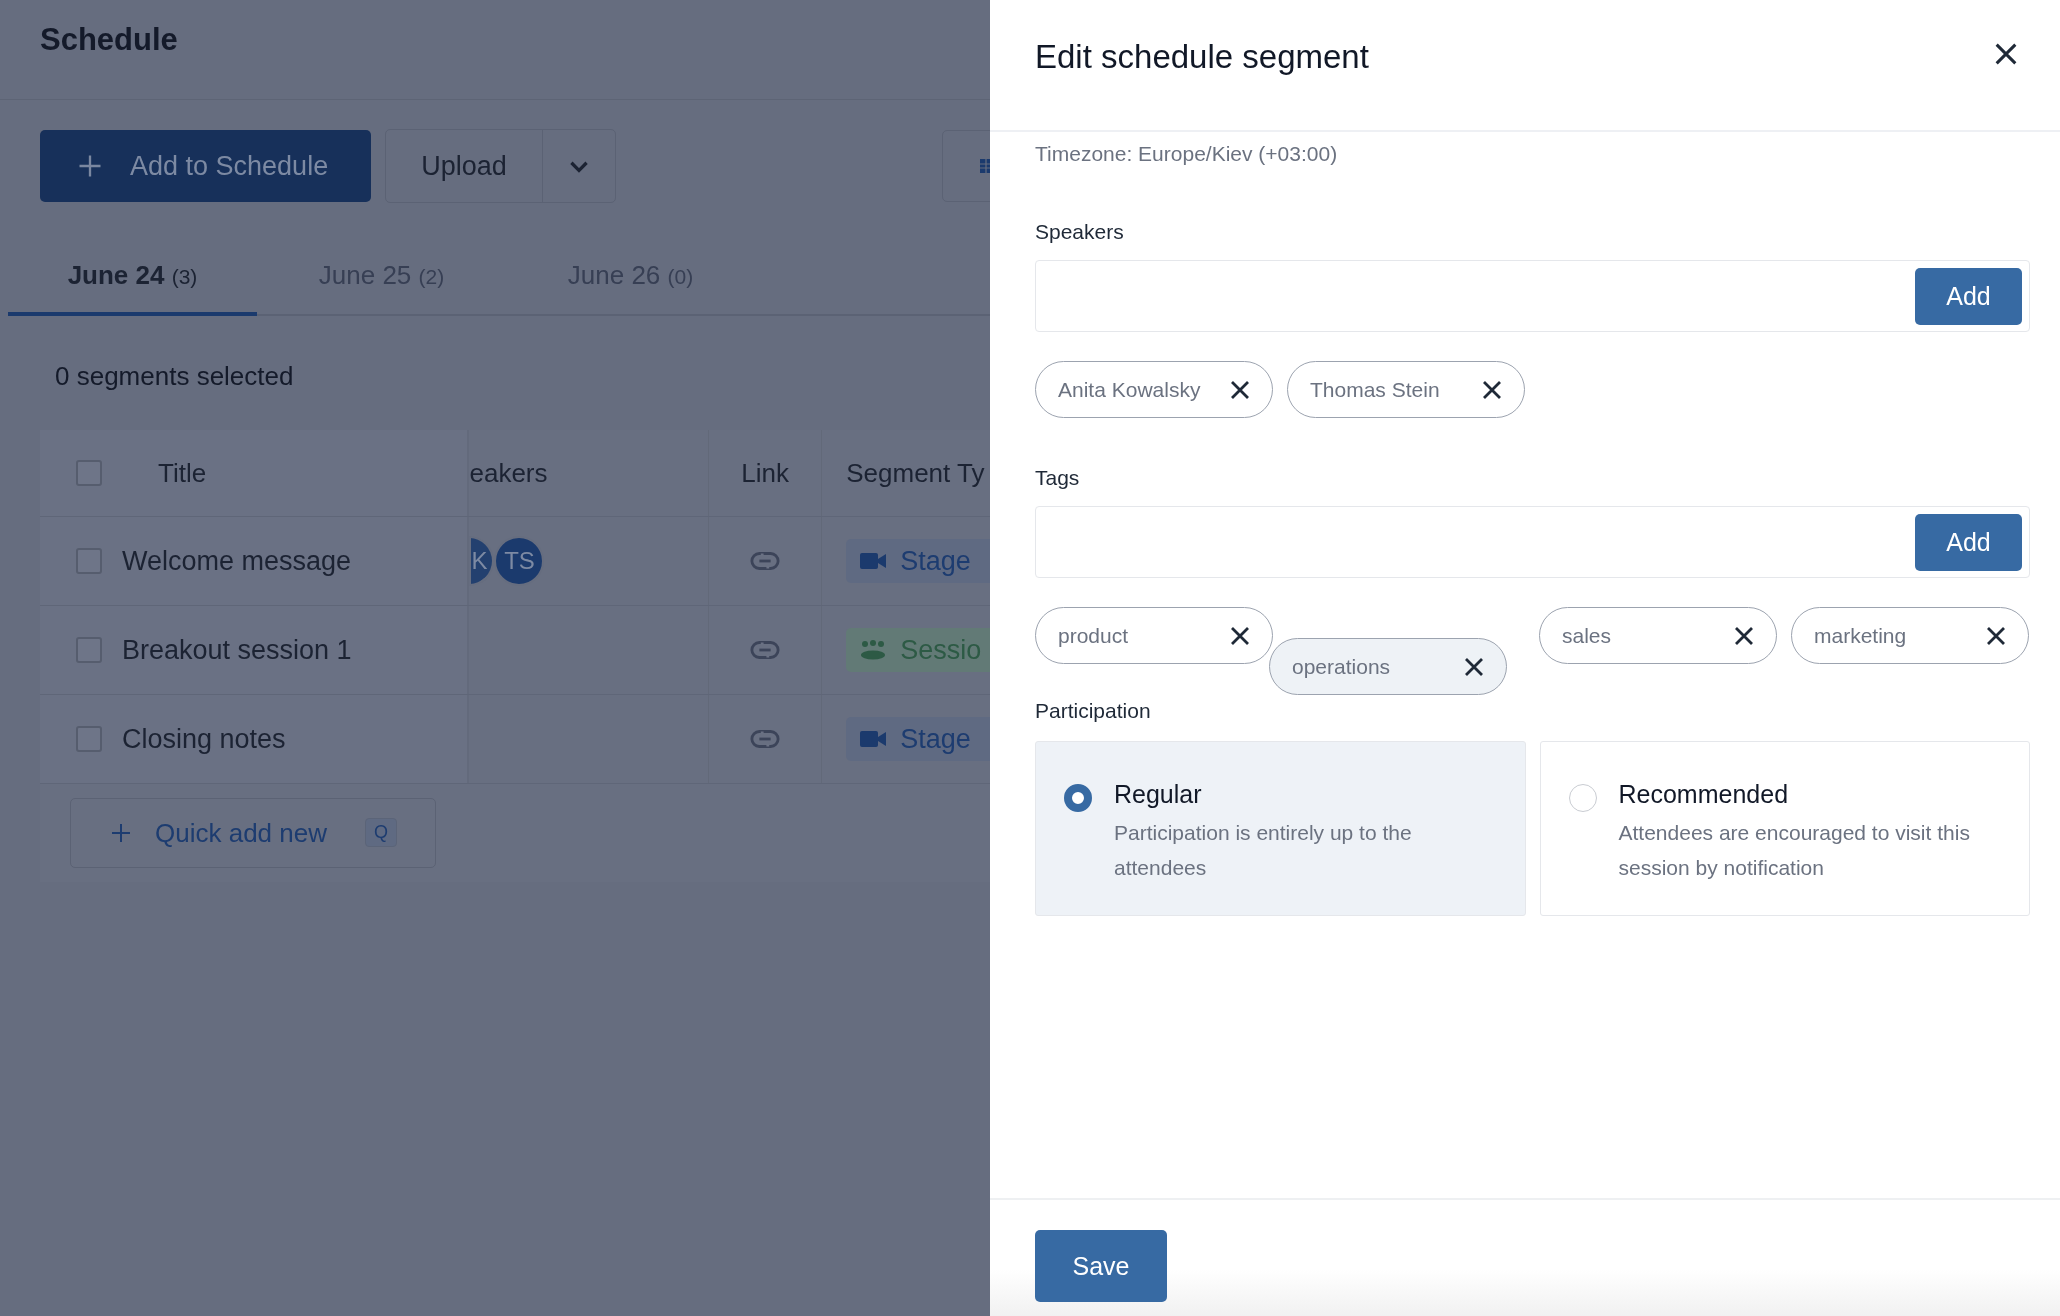 The height and width of the screenshot is (1316, 2060). Describe the element at coordinates (1532, 542) in the screenshot. I see `tag-input-field: Add` at that location.